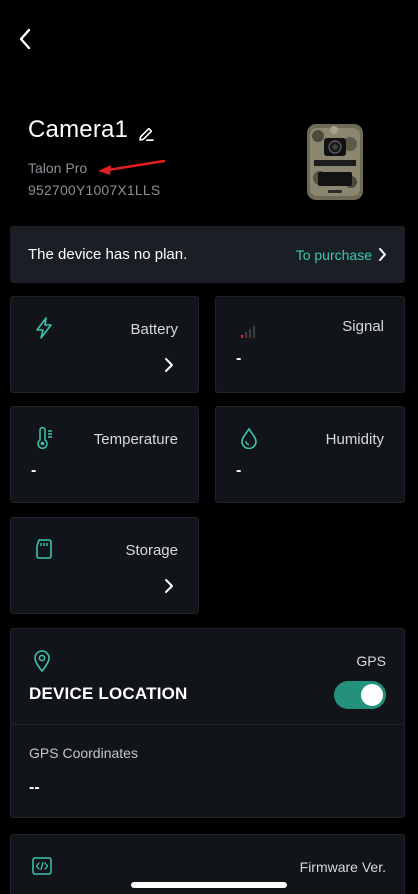 The width and height of the screenshot is (418, 894). Describe the element at coordinates (209, 885) in the screenshot. I see `home-indicator` at that location.